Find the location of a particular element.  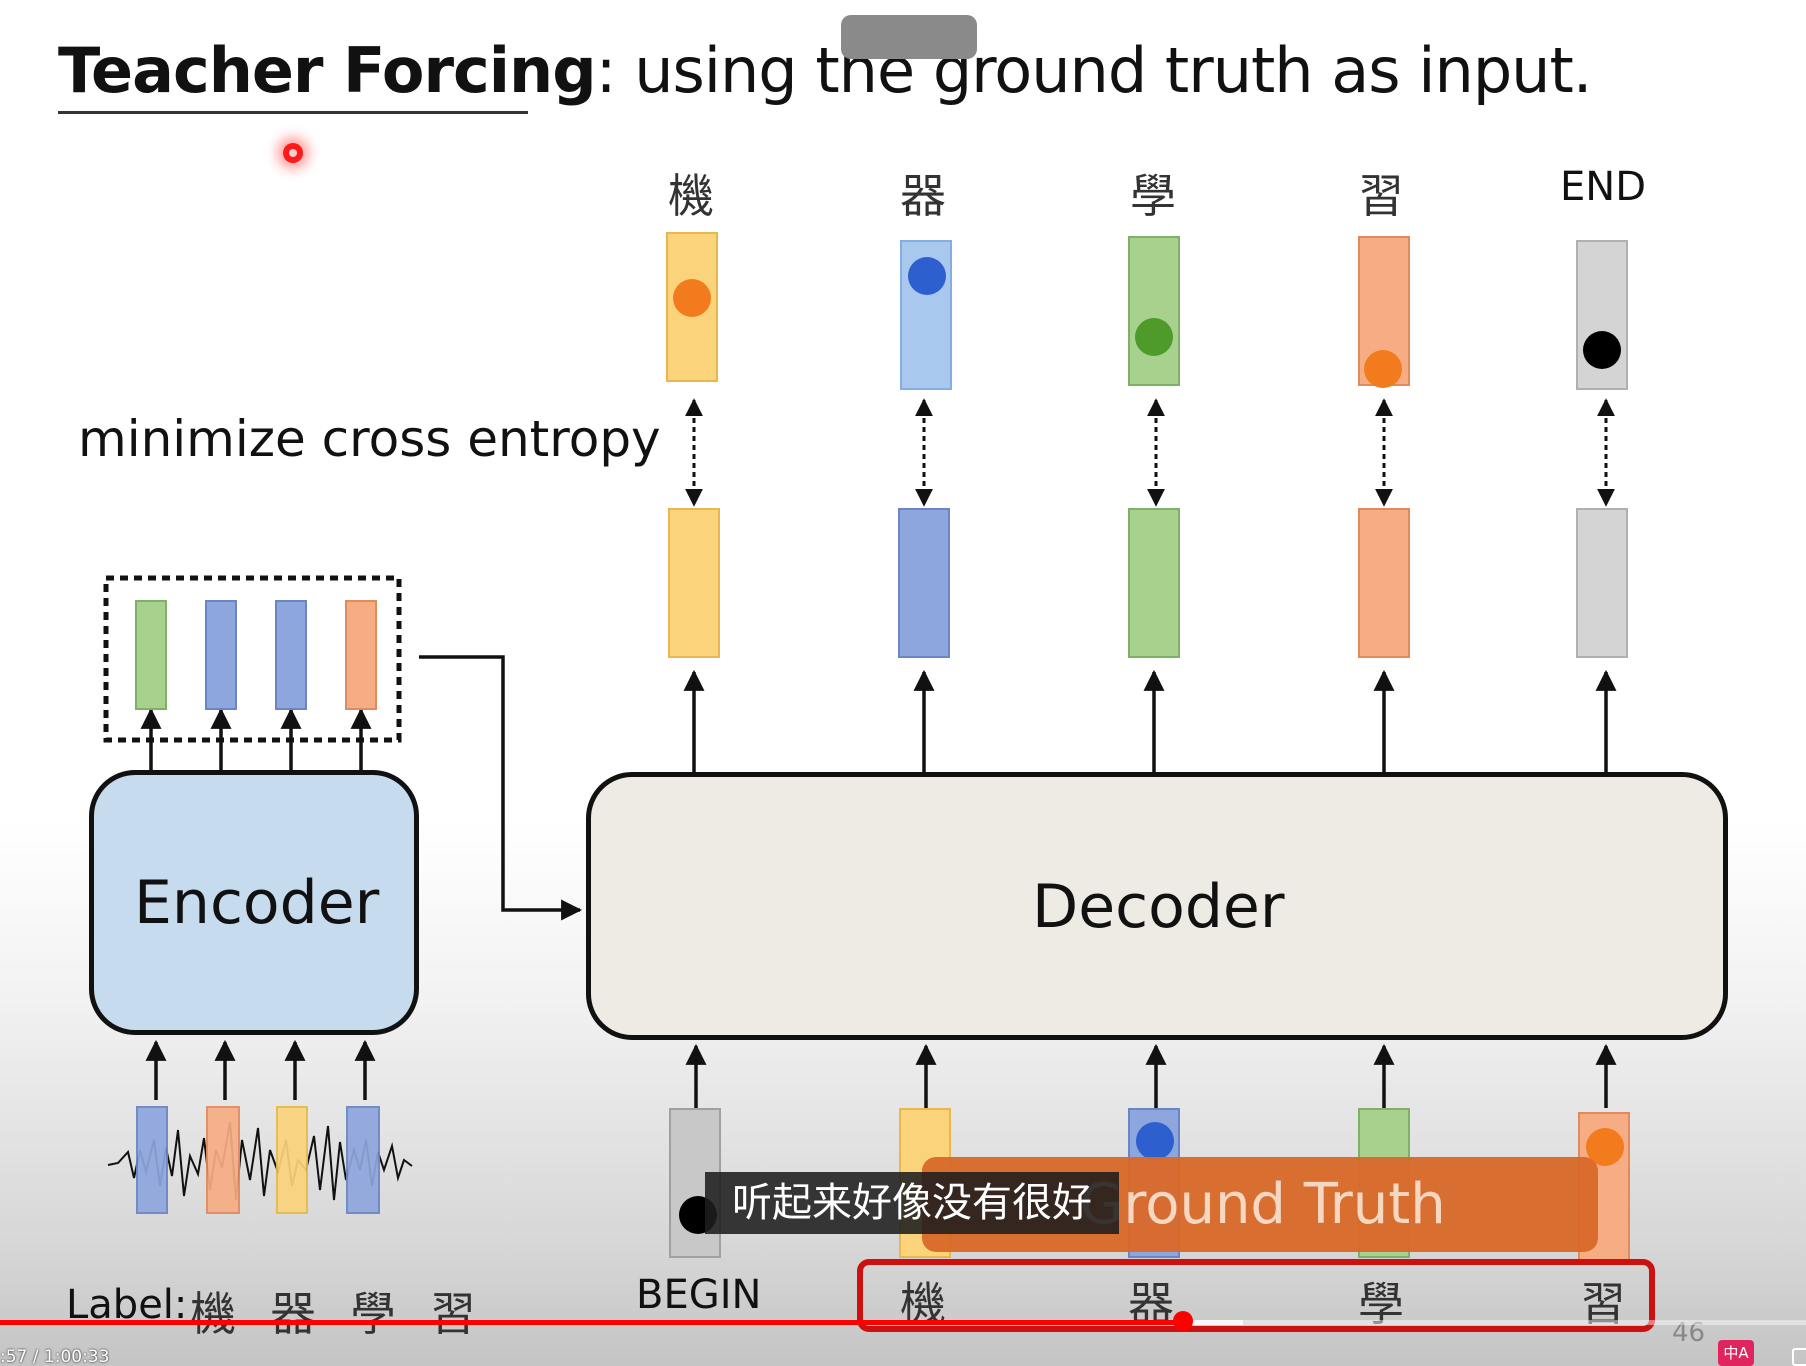

progress-played is located at coordinates (591, 1322).